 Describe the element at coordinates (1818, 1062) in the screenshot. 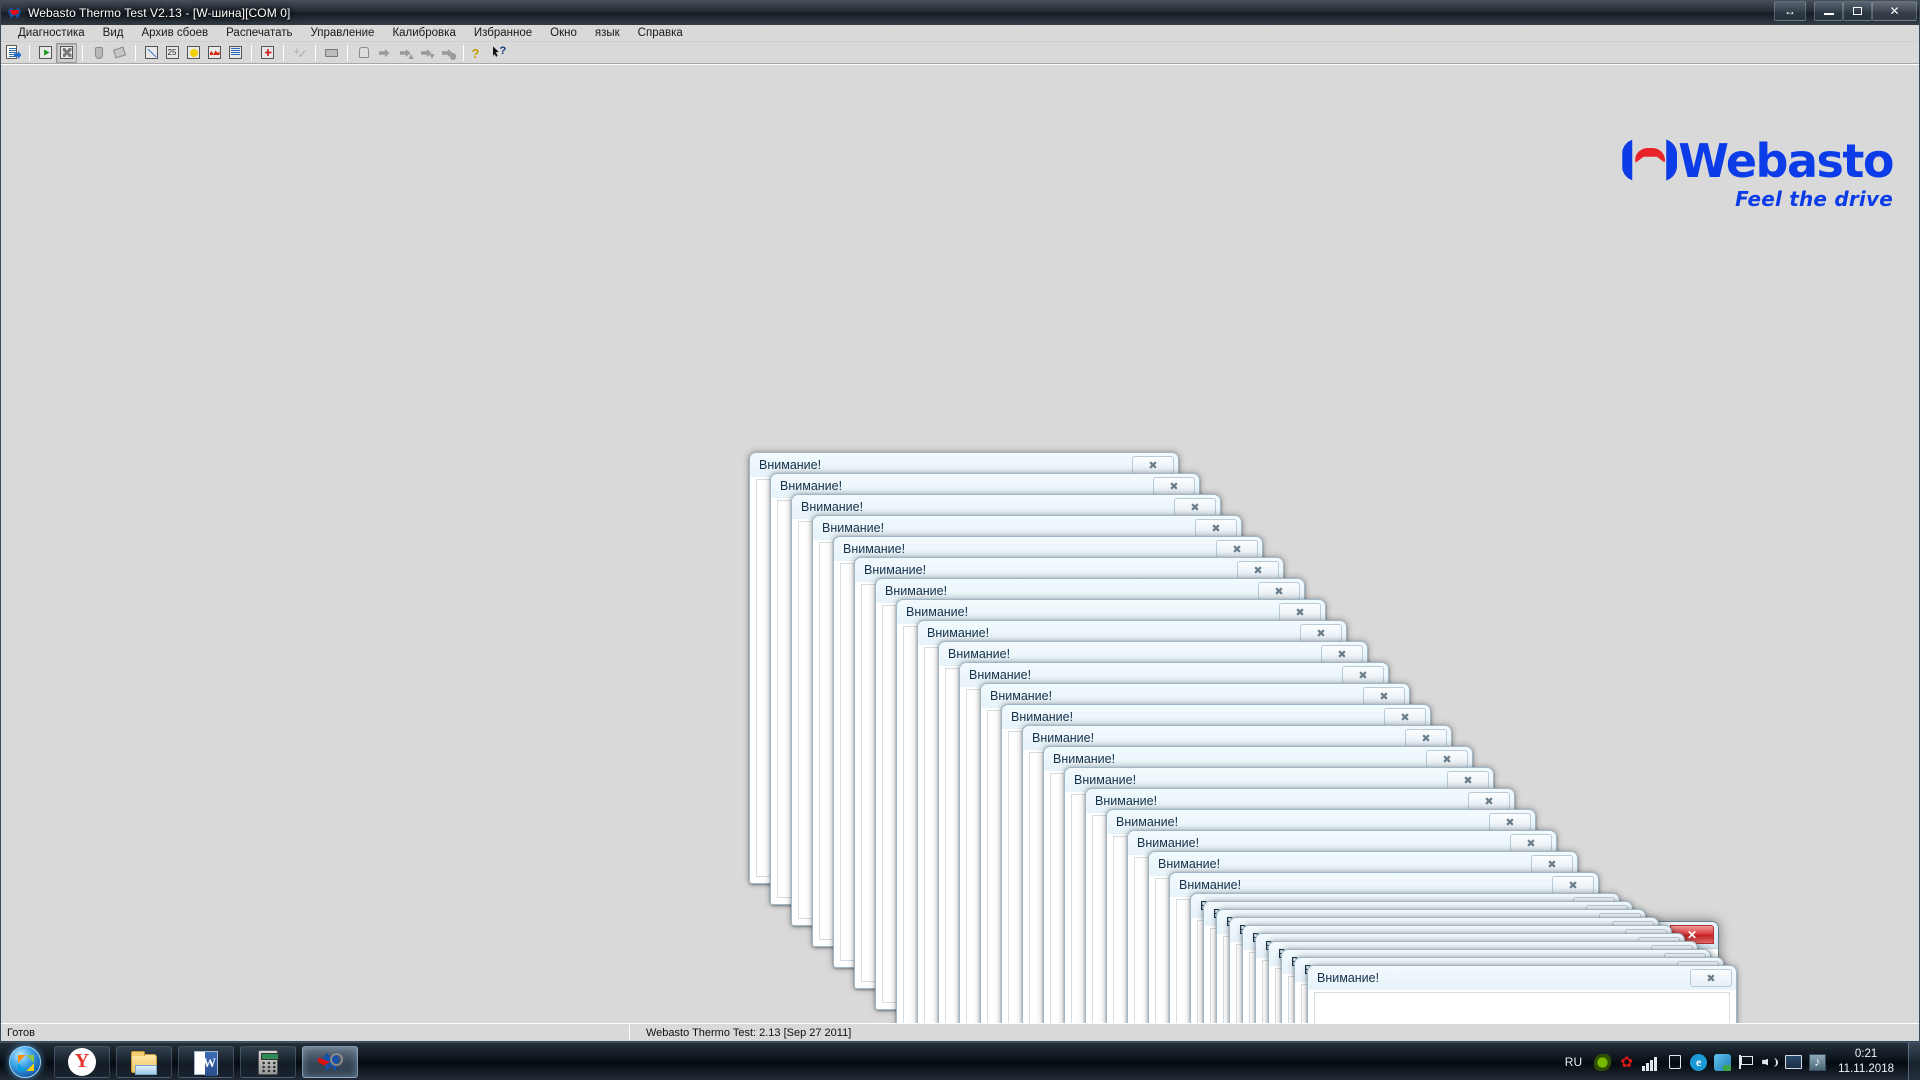

I see `media-player-icon` at that location.